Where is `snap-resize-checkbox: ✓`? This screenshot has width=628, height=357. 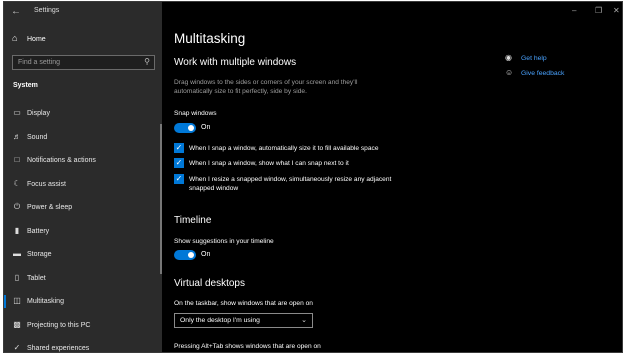 snap-resize-checkbox: ✓ is located at coordinates (179, 179).